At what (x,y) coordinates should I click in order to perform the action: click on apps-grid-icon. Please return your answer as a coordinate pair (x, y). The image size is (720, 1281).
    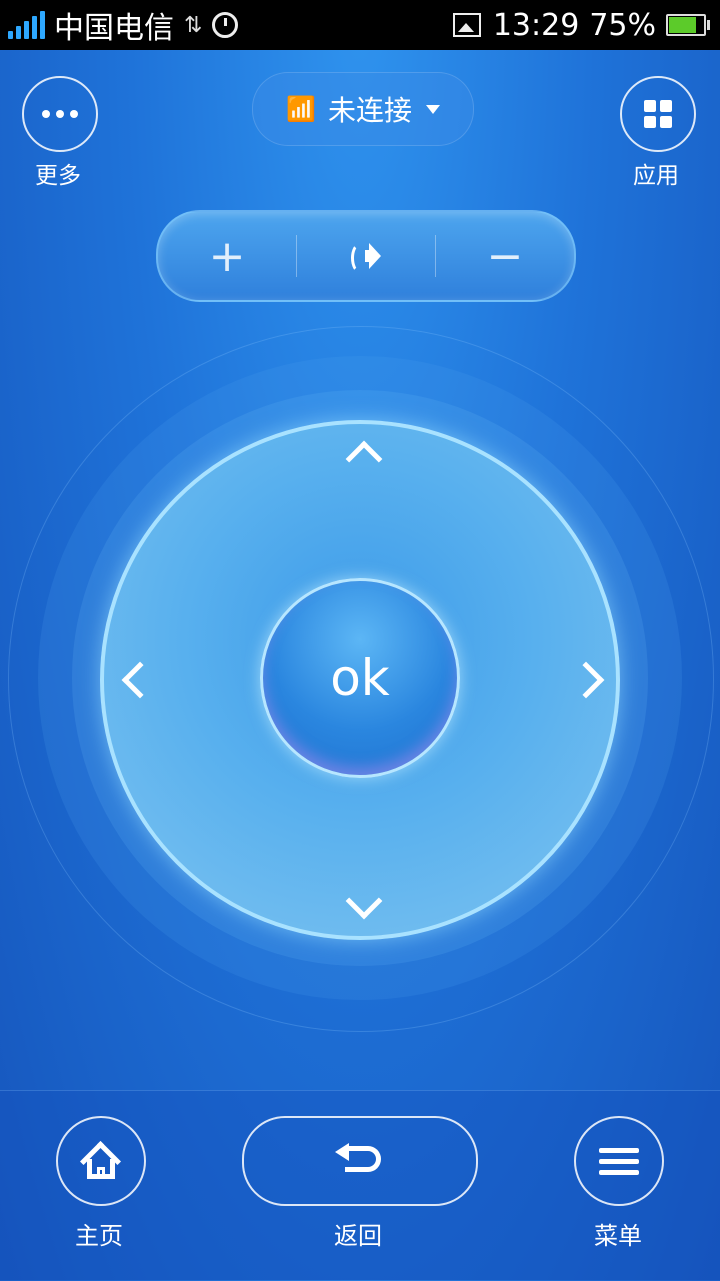
    Looking at the image, I should click on (658, 114).